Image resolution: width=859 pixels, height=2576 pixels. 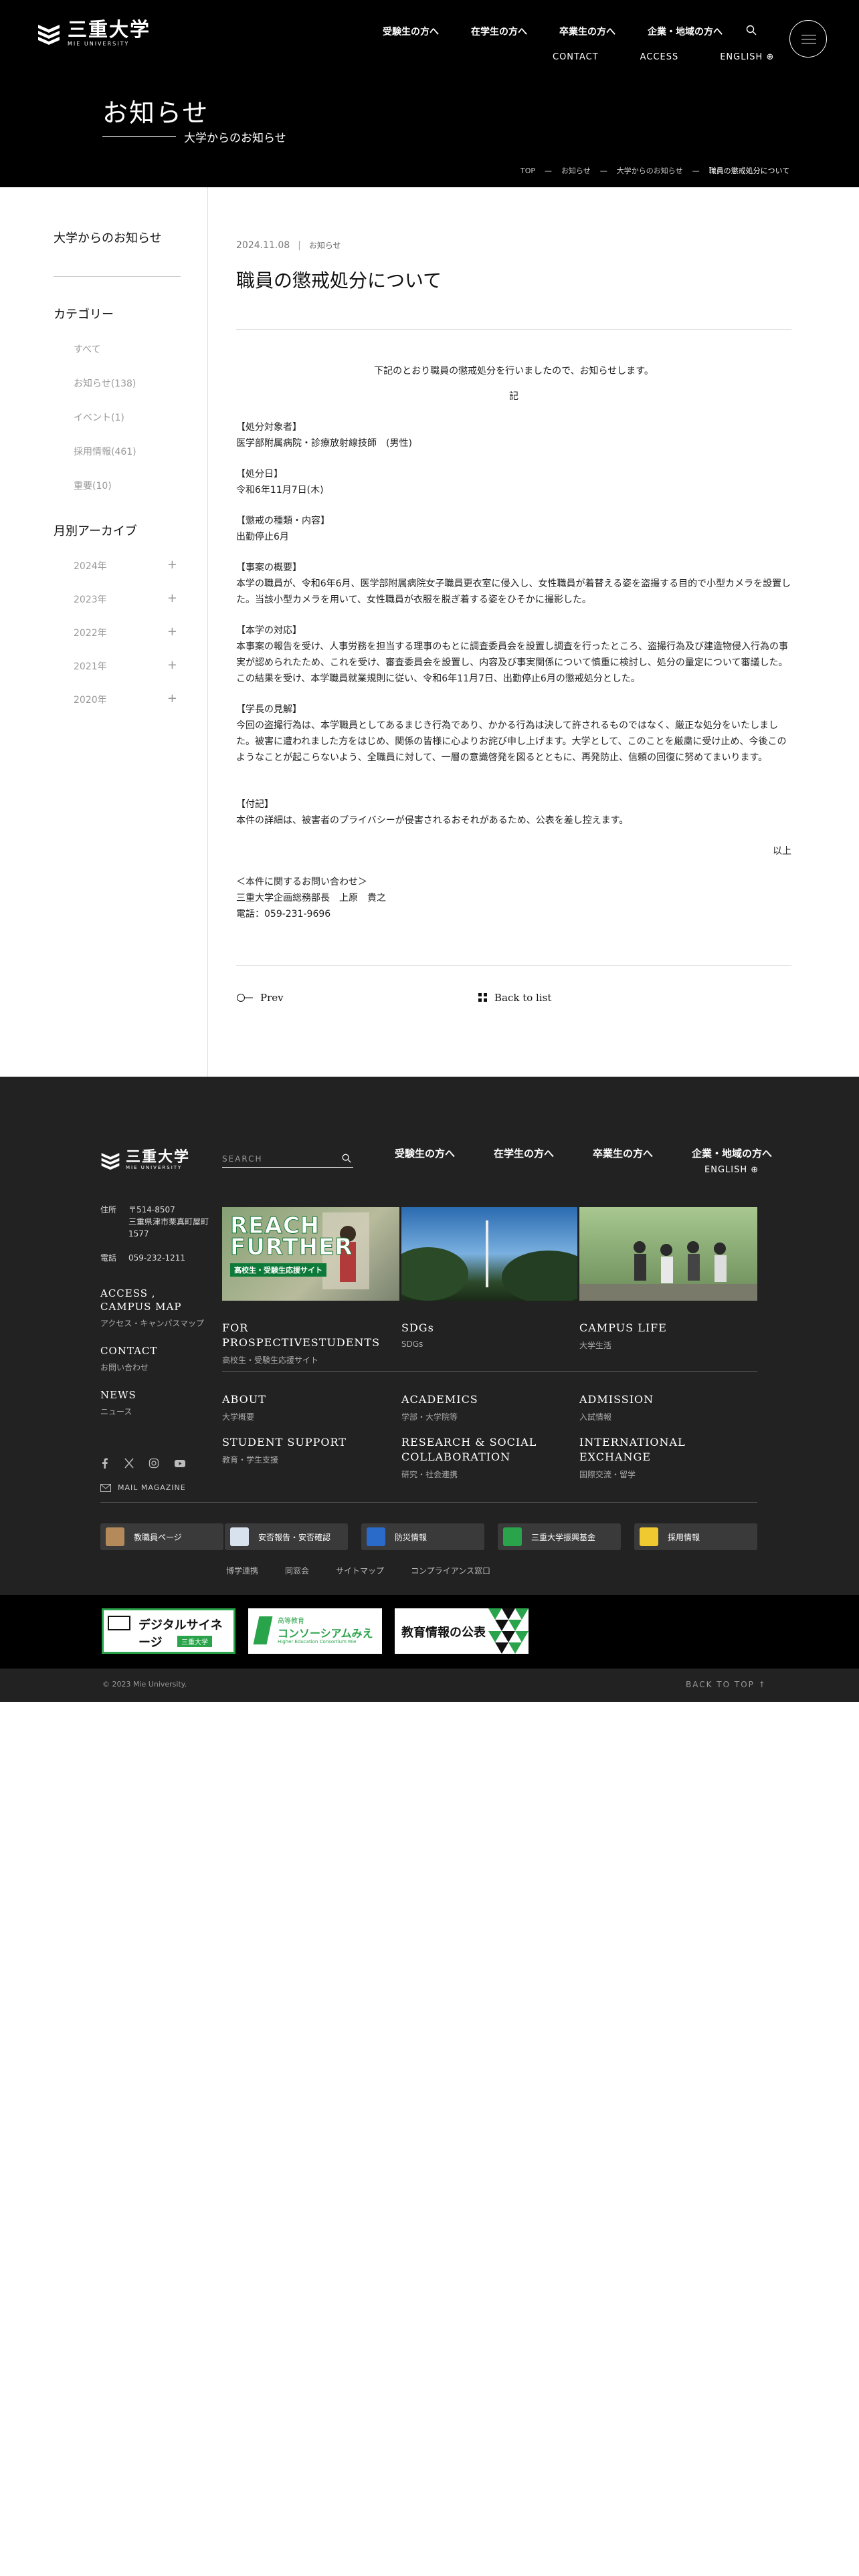 What do you see at coordinates (280, 491) in the screenshot?
I see `section-body: 令和6年11月7日(木)` at bounding box center [280, 491].